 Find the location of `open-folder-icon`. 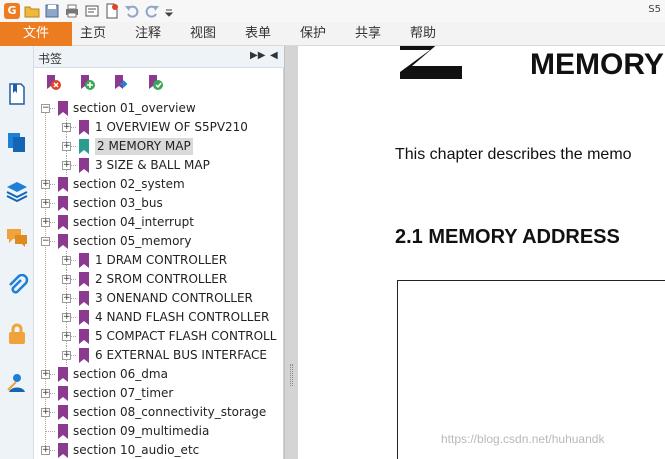

open-folder-icon is located at coordinates (32, 11).